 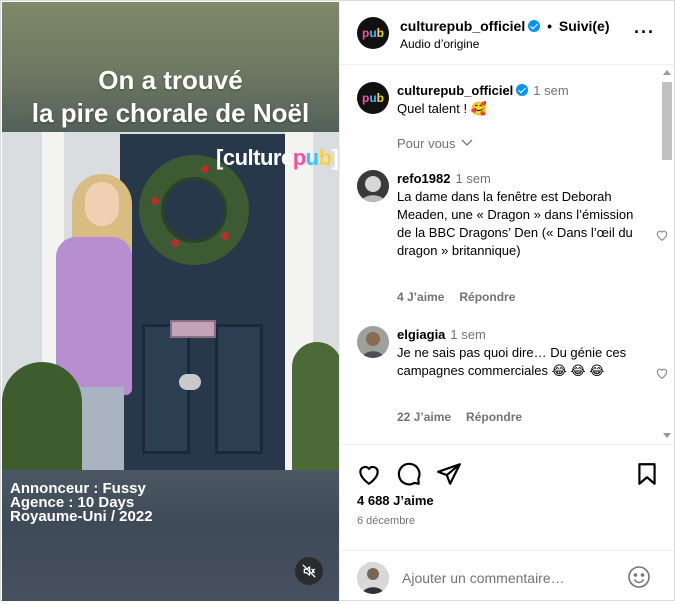 I want to click on watermark-bracket-open: [, so click(x=219, y=157).